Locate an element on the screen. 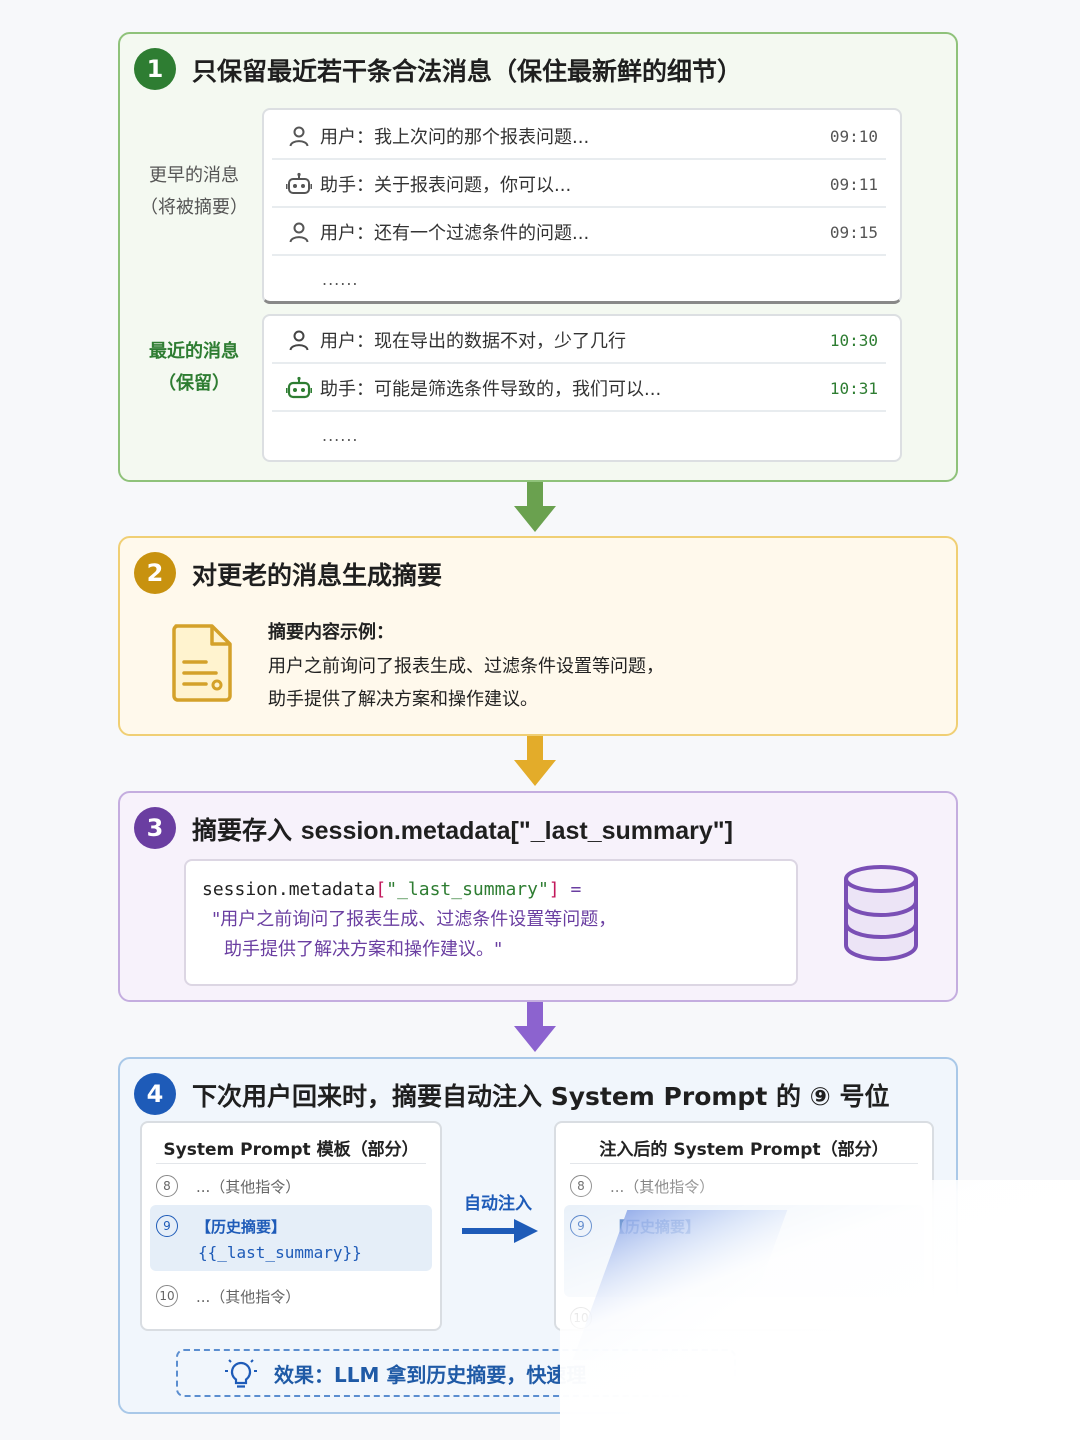 Image resolution: width=1080 pixels, height=1440 pixels. code-value-line1: "用户之前询问了报表生成、过滤条件设置等问题， is located at coordinates (414, 919).